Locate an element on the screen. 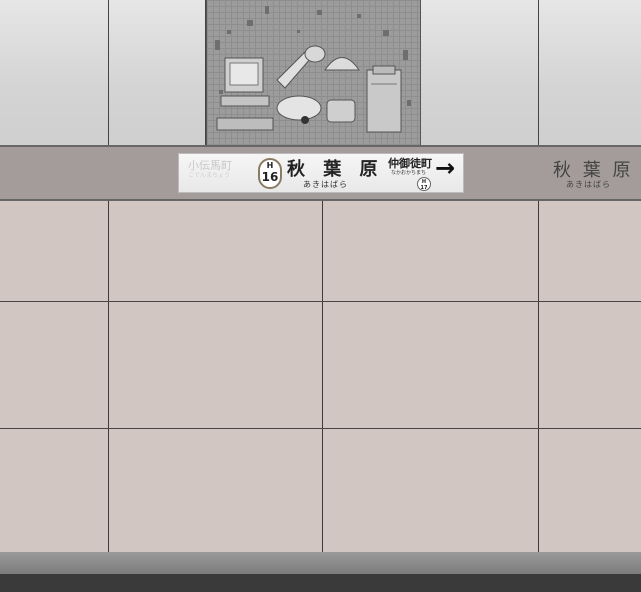 The height and width of the screenshot is (592, 641). station-name: 秋 葉 原 is located at coordinates (335, 169).